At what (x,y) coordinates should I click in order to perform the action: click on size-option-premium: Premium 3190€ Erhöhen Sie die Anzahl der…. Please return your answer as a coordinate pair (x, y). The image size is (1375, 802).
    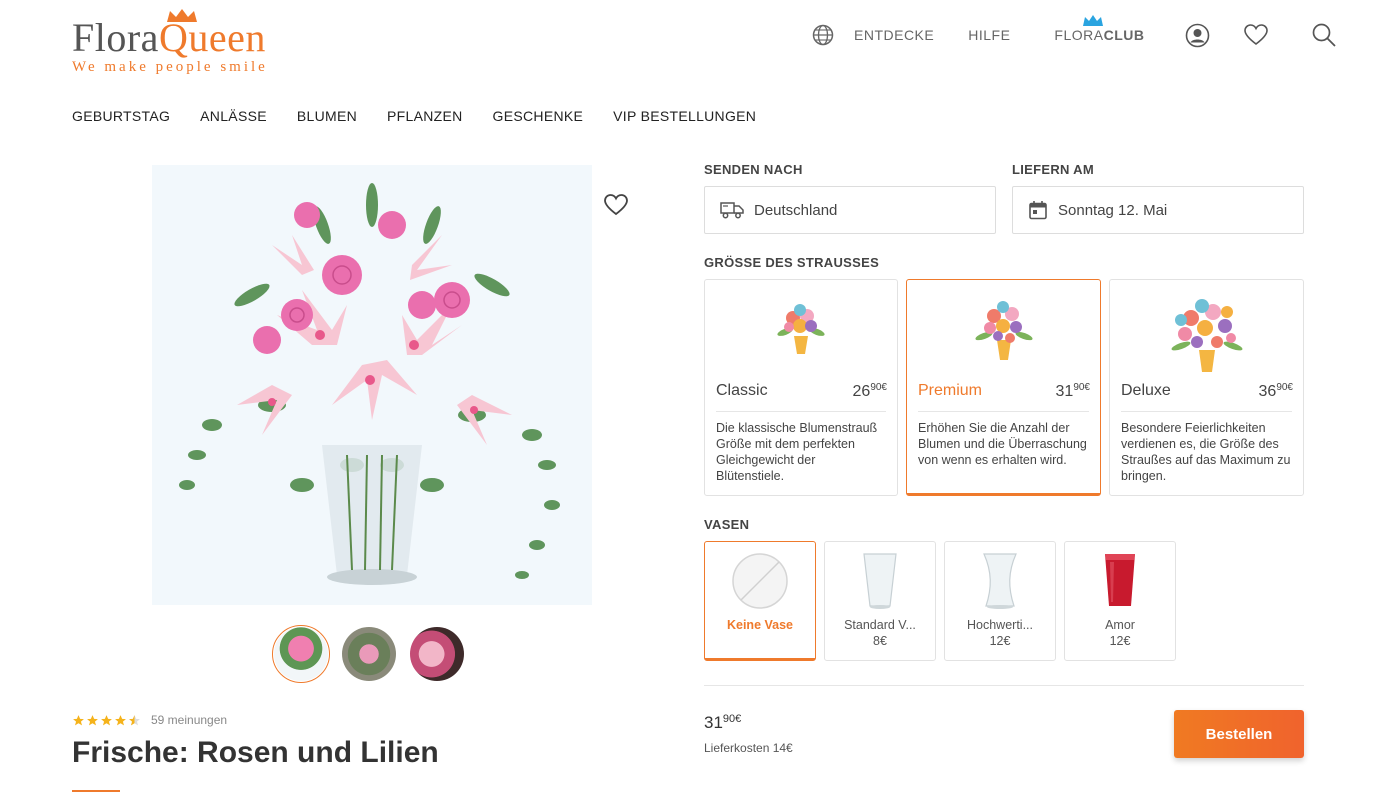
    Looking at the image, I should click on (1003, 387).